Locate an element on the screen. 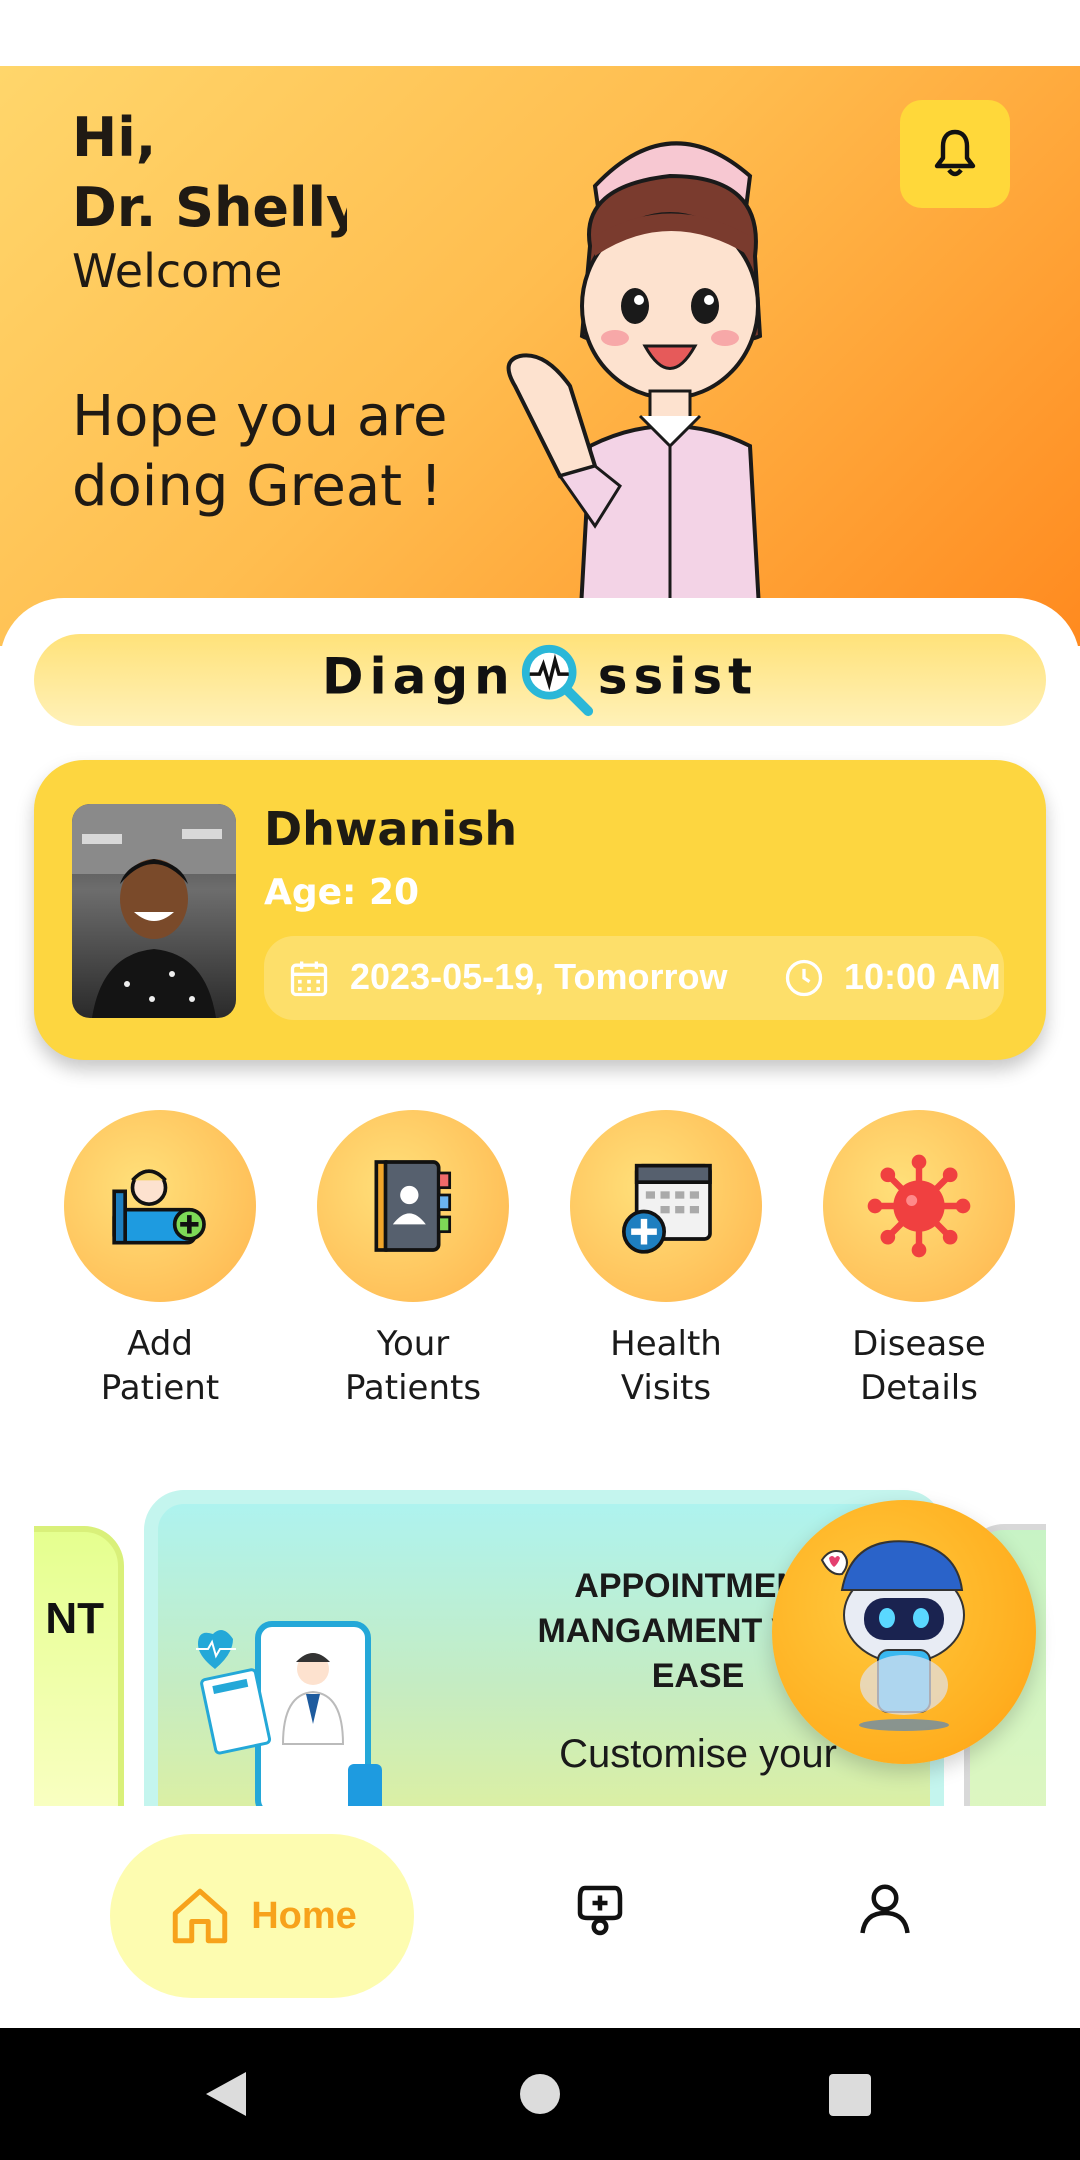 The image size is (1080, 2160). nav-home-label: Home is located at coordinates (304, 1915).